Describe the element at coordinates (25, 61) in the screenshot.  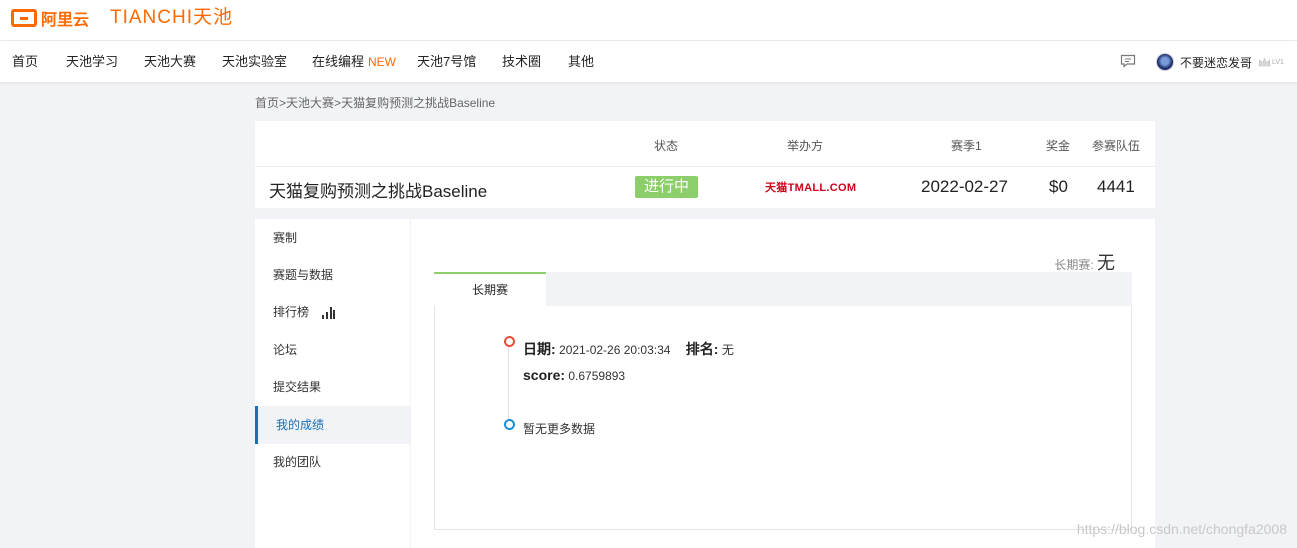
I see `nav-item-home: 首页` at that location.